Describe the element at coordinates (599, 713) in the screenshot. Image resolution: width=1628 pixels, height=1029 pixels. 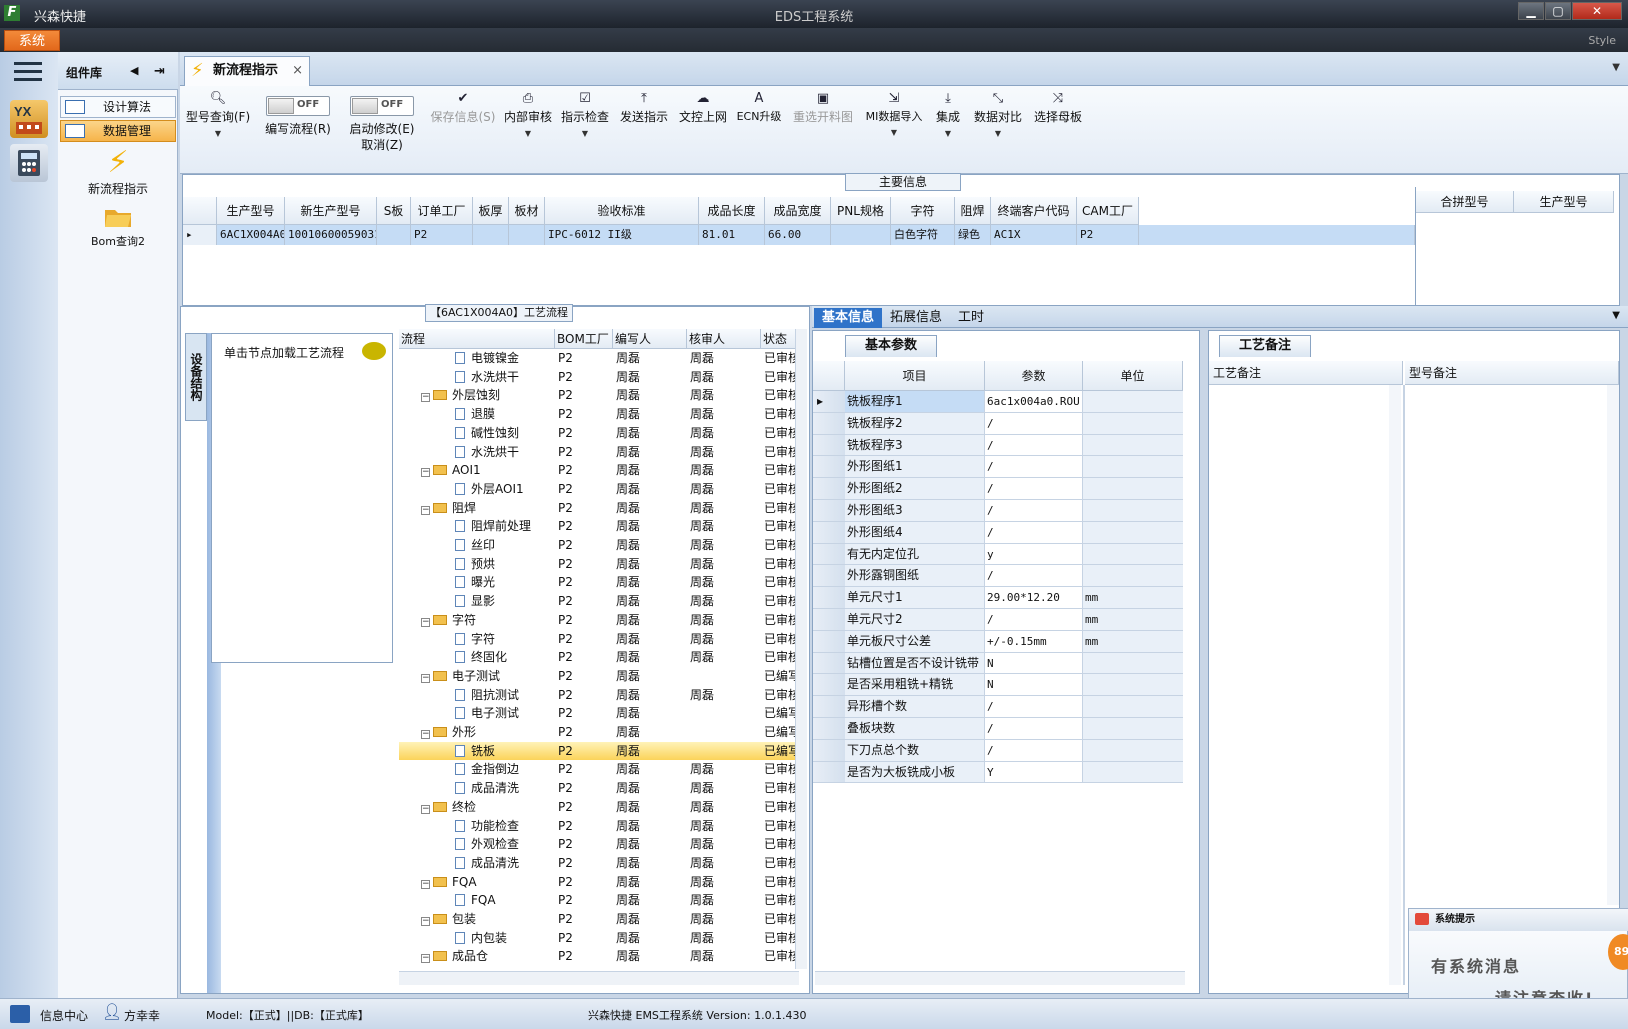
I see `flow-tree-row: 电子测试 P2 周磊 已编写` at that location.